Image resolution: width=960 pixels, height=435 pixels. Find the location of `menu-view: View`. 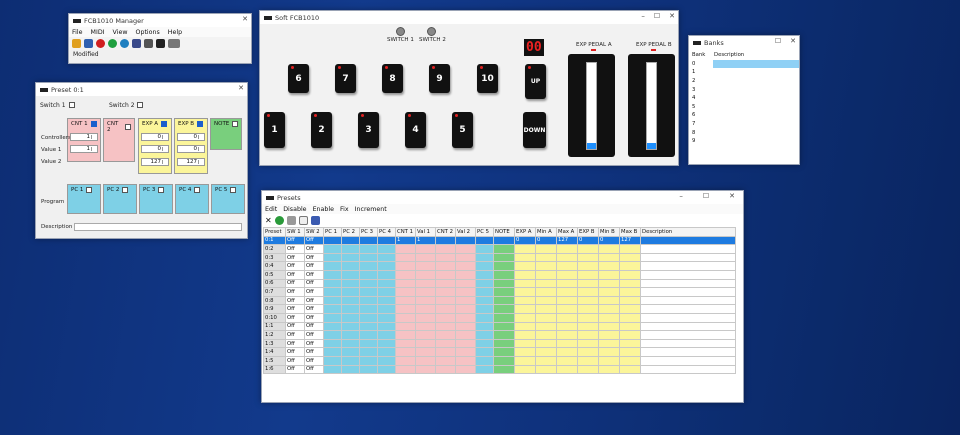

menu-view: View is located at coordinates (120, 32).